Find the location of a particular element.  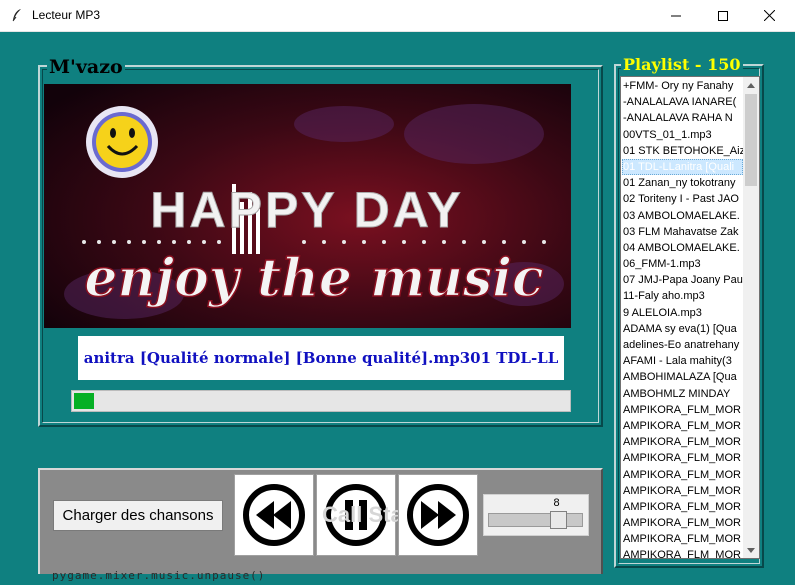

playlist-item: 01 Zanan_ny tokotrany is located at coordinates (682, 183).